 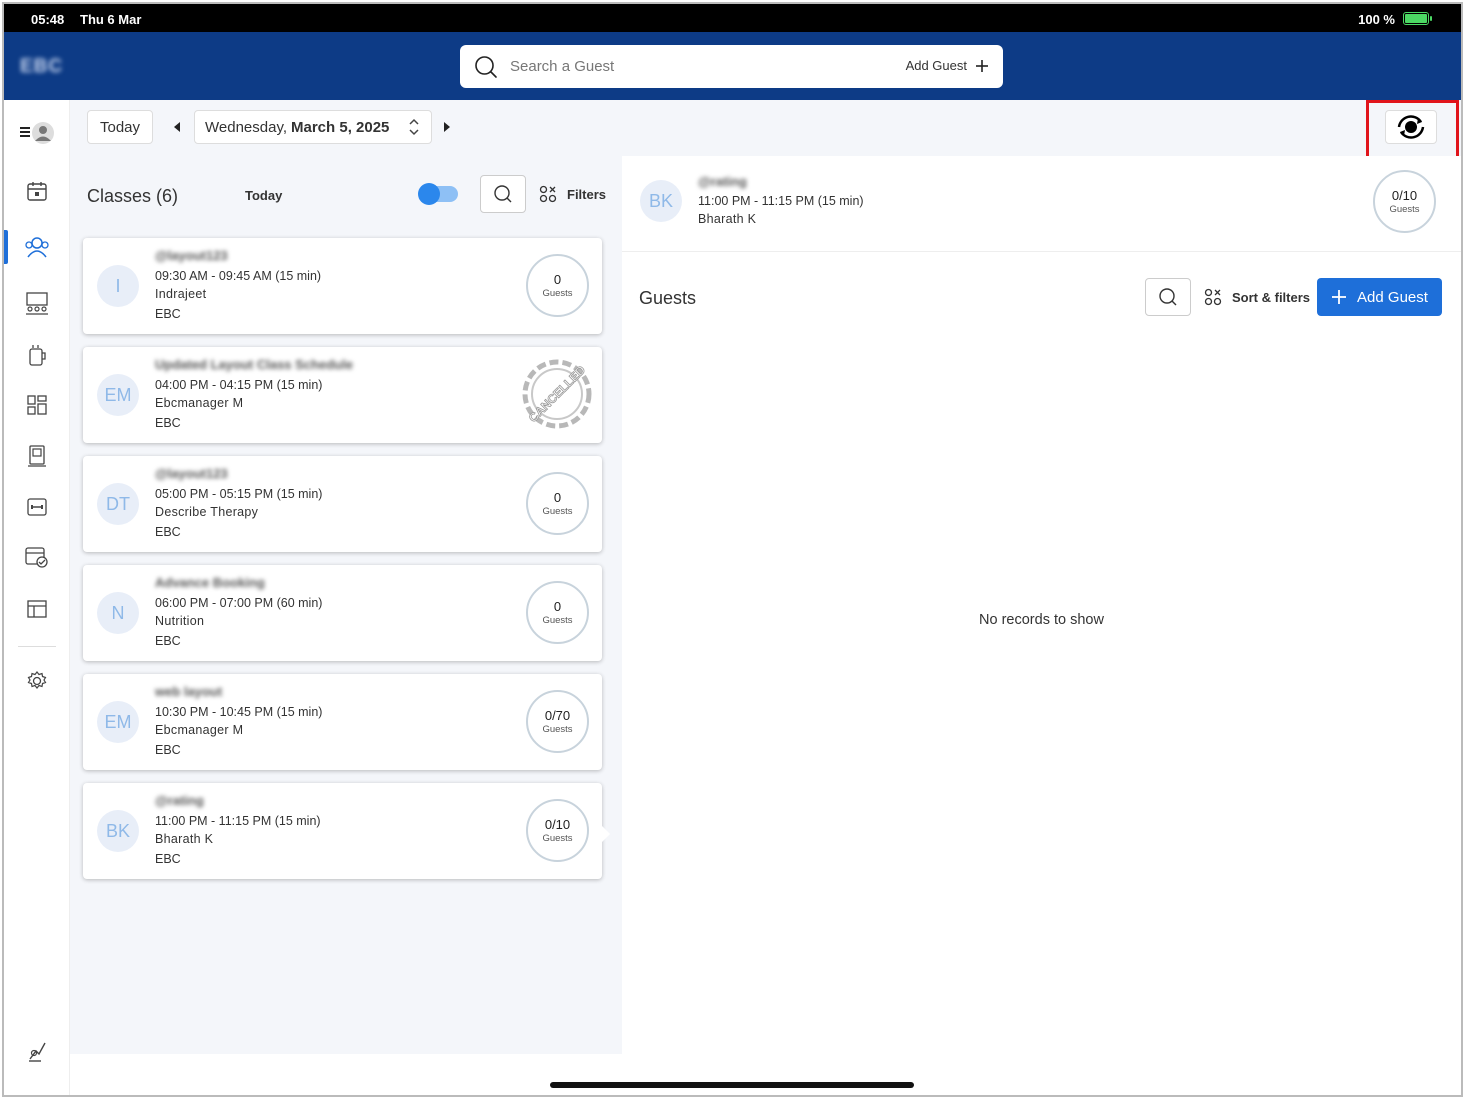 I want to click on date-prefix: Wednesday,, so click(x=246, y=127).